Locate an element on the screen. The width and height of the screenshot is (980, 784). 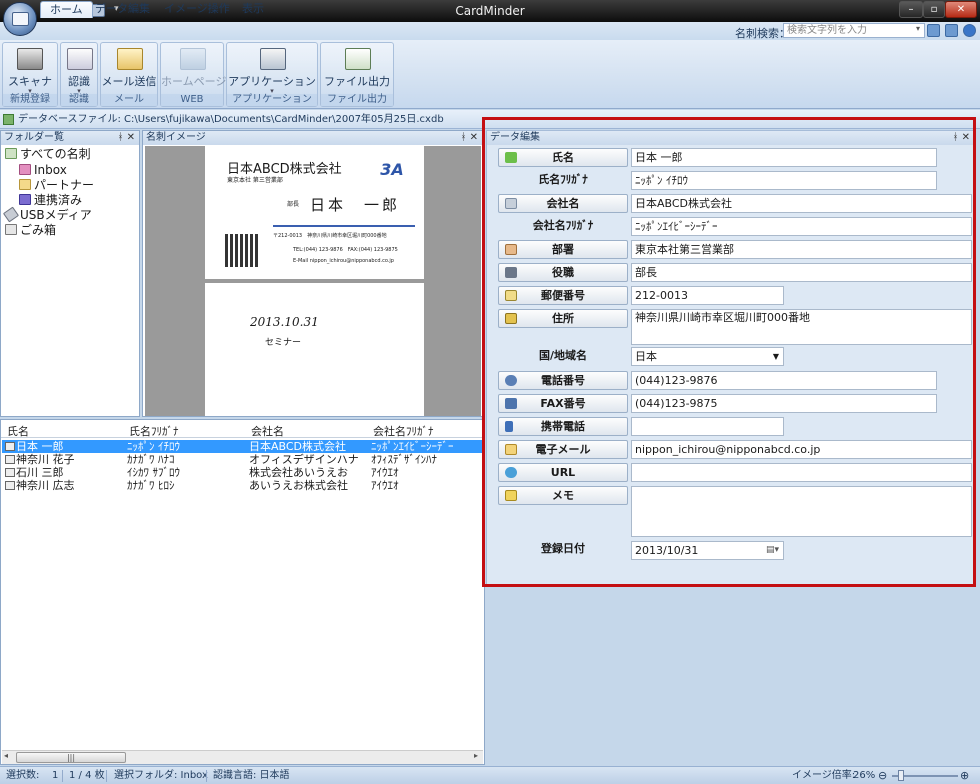
table-row: 石川 三郎 ｲｼｶﾜ ｻﾌﾞﾛｳ 株式会社あいうえお ｱｲｳｴｵ is located at coordinates (242, 472).